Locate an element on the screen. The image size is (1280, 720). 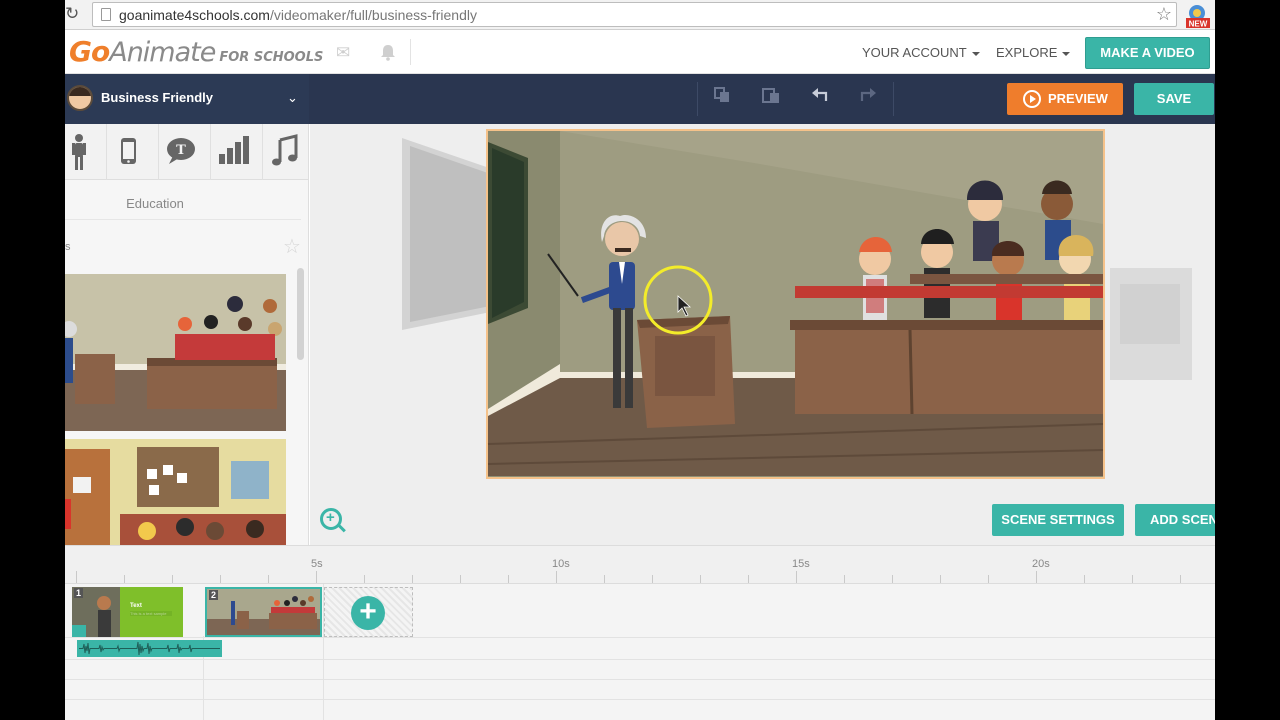
preview-label: PREVIEW is located at coordinates (1078, 98).